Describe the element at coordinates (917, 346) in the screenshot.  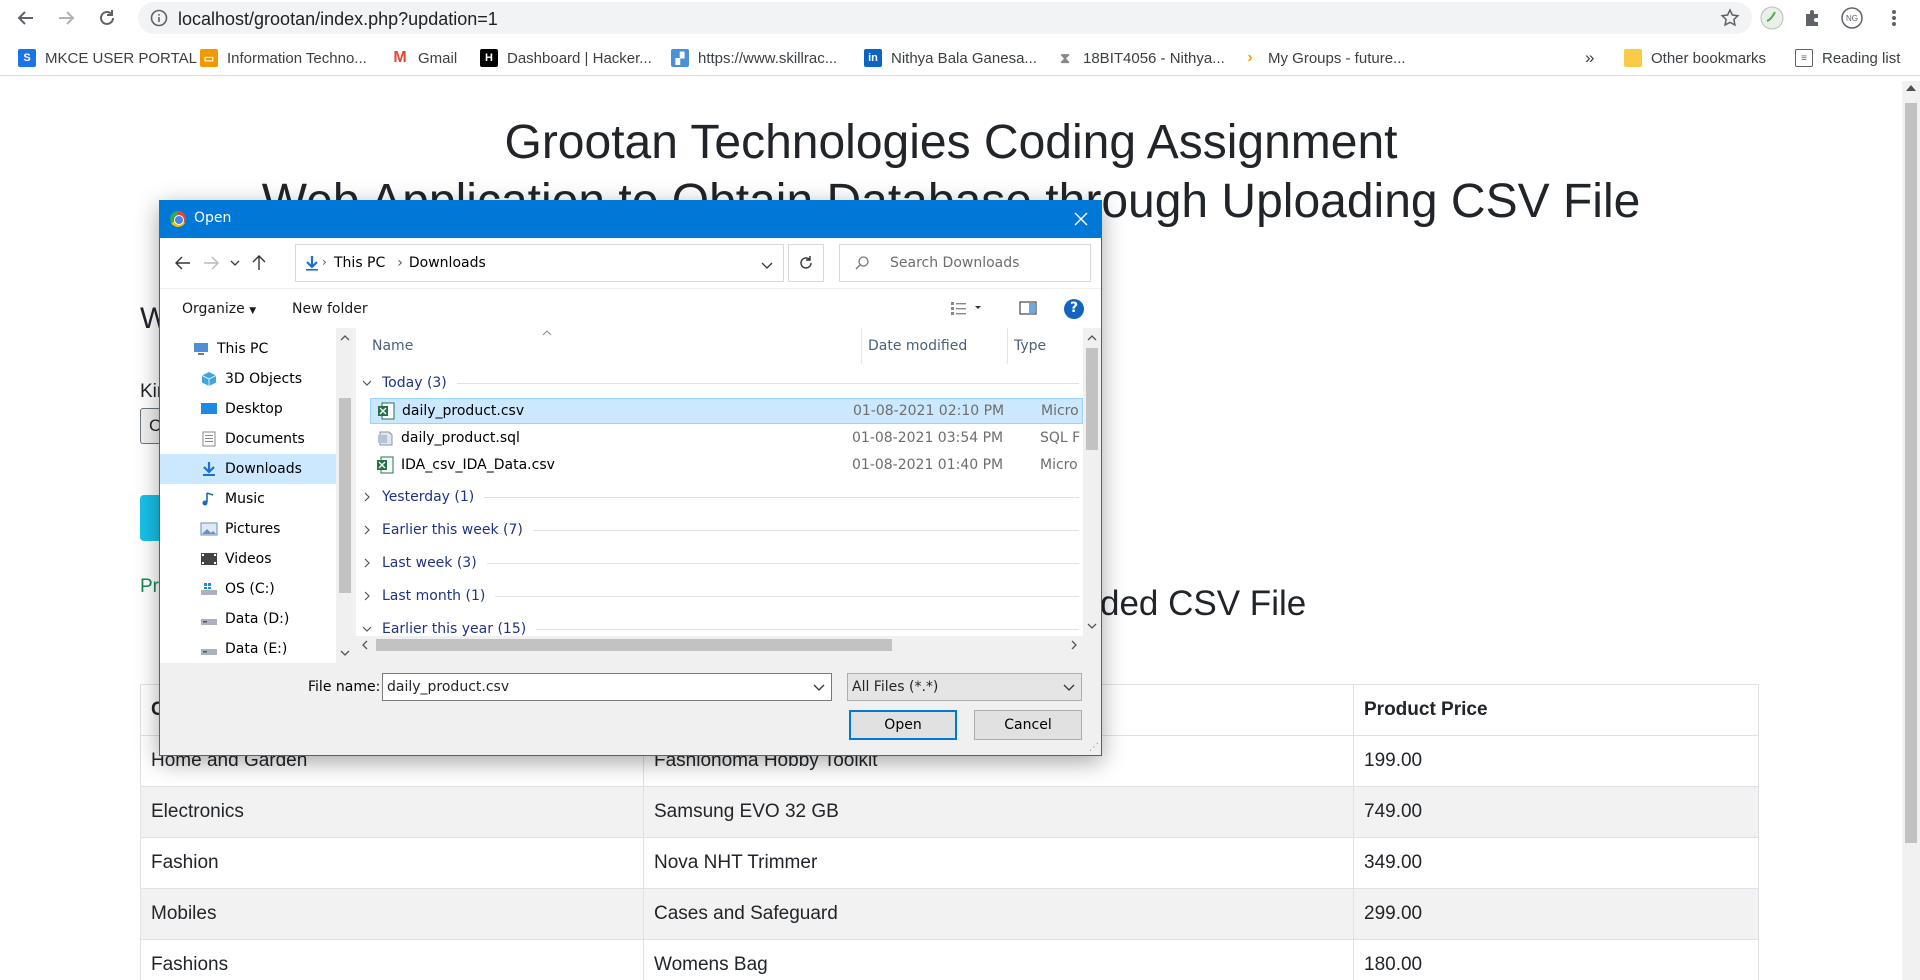
I see `column-header-date: Date modified` at that location.